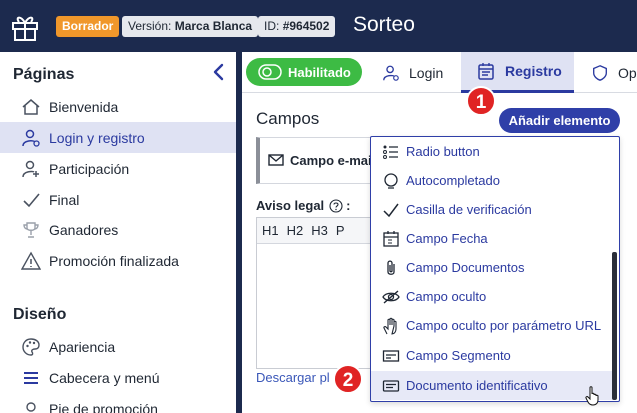 Image resolution: width=637 pixels, height=413 pixels. Describe the element at coordinates (493, 151) in the screenshot. I see `dropdown-item-radio-button: Radio button` at that location.